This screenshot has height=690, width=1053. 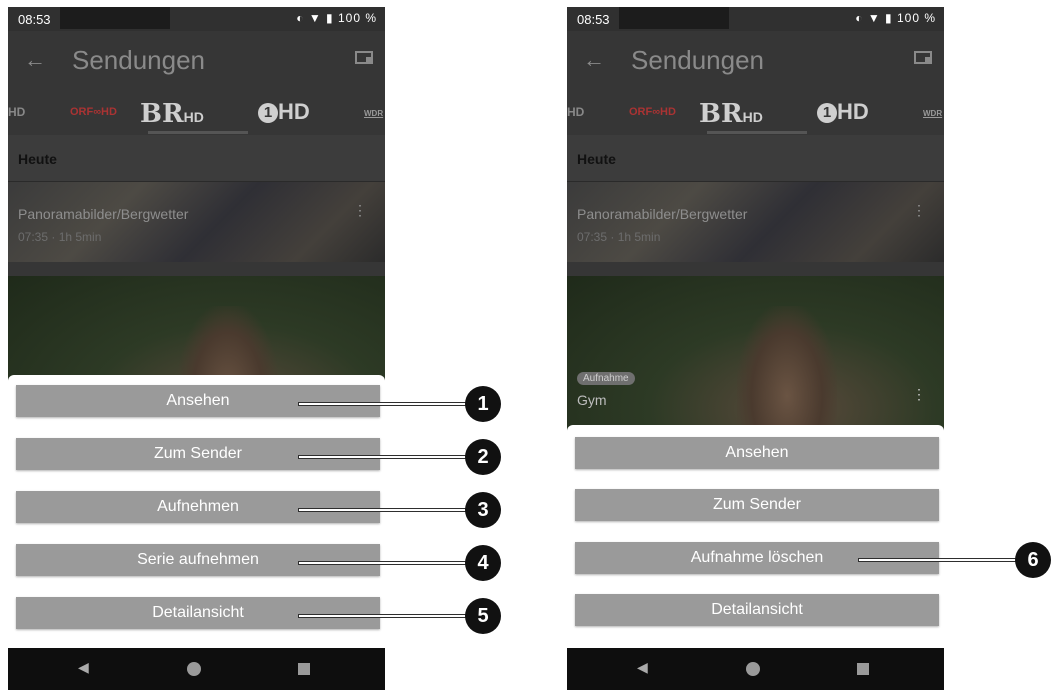 What do you see at coordinates (483, 616) in the screenshot?
I see `callout-badge: 5` at bounding box center [483, 616].